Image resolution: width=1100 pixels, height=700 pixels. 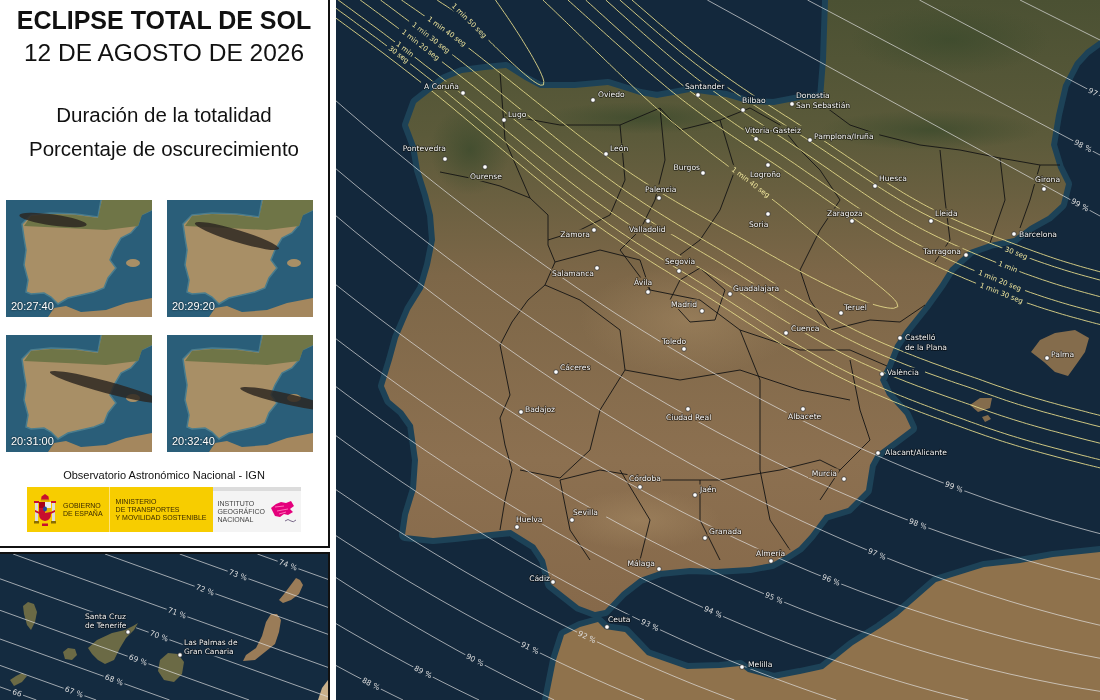 I want to click on time-label: 20:29:20, so click(x=193, y=306).